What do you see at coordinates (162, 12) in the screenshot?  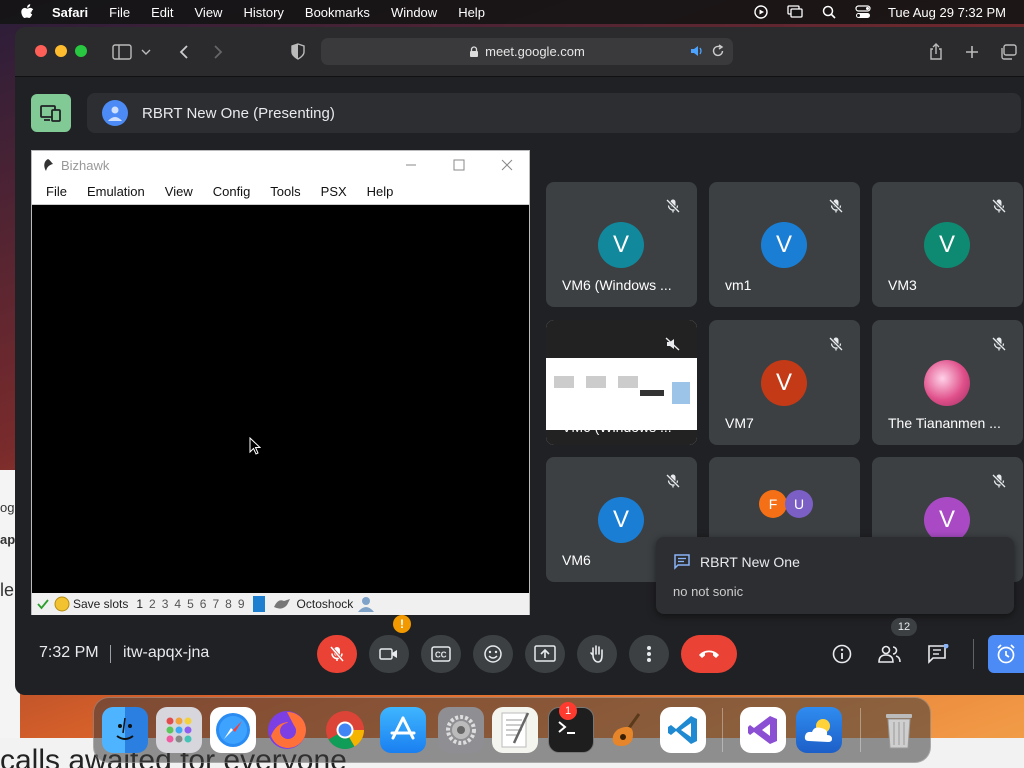 I see `menu-item-edit: Edit` at bounding box center [162, 12].